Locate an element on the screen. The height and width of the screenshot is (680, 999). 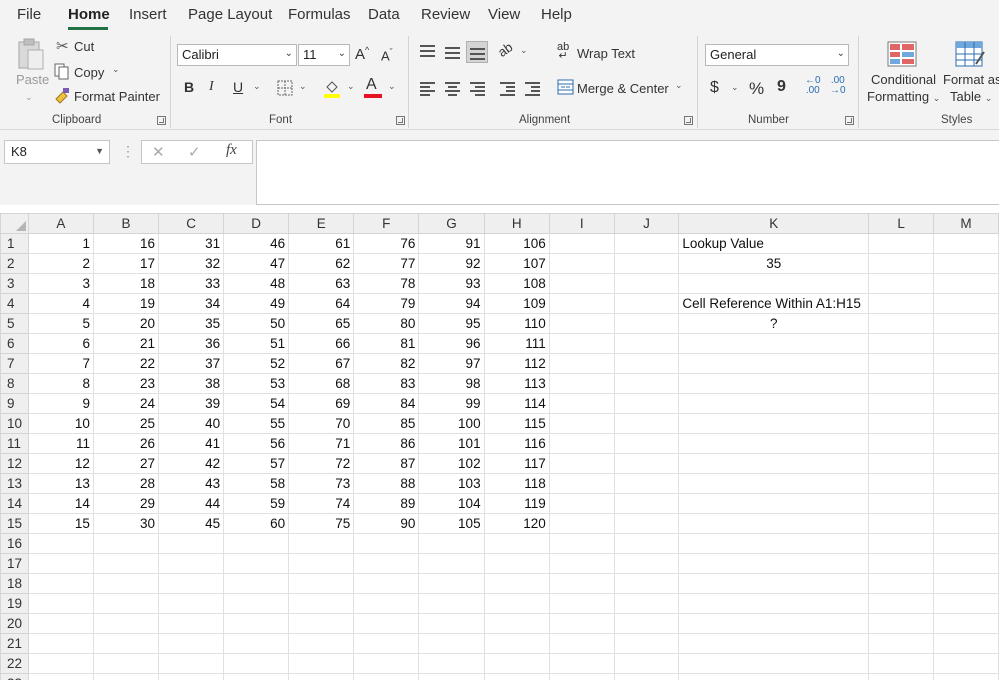
cell-m10 is located at coordinates (966, 423).